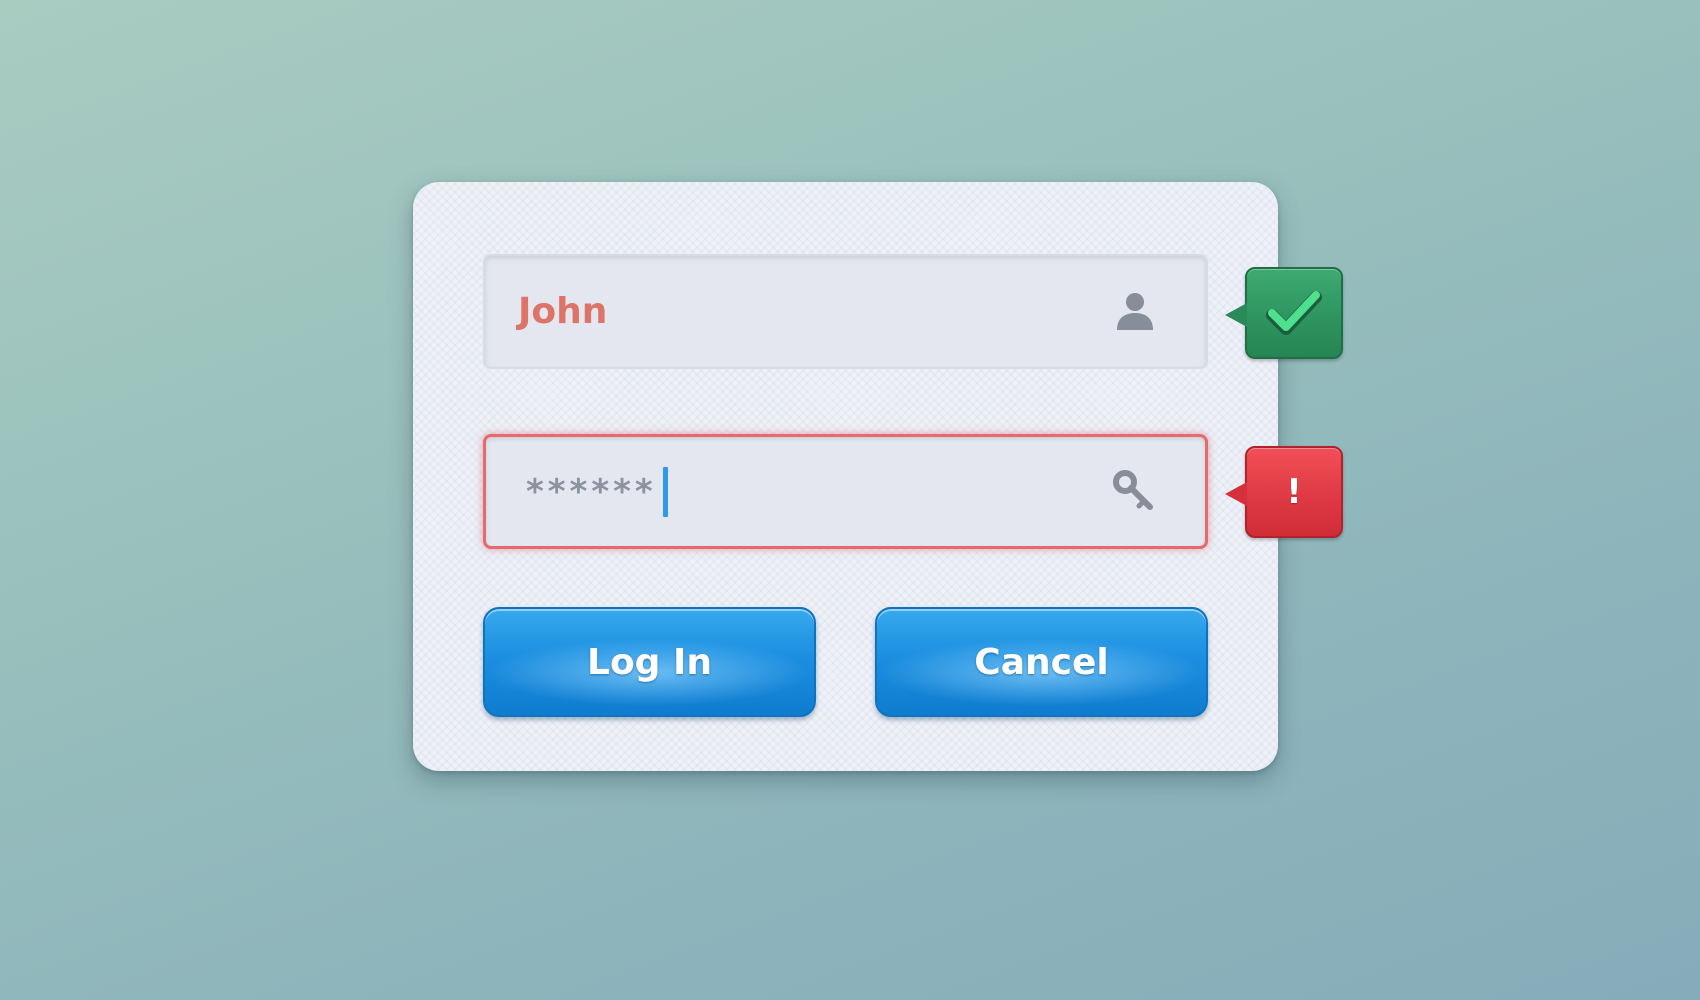 The image size is (1700, 1000). What do you see at coordinates (665, 491) in the screenshot?
I see `text-caret` at bounding box center [665, 491].